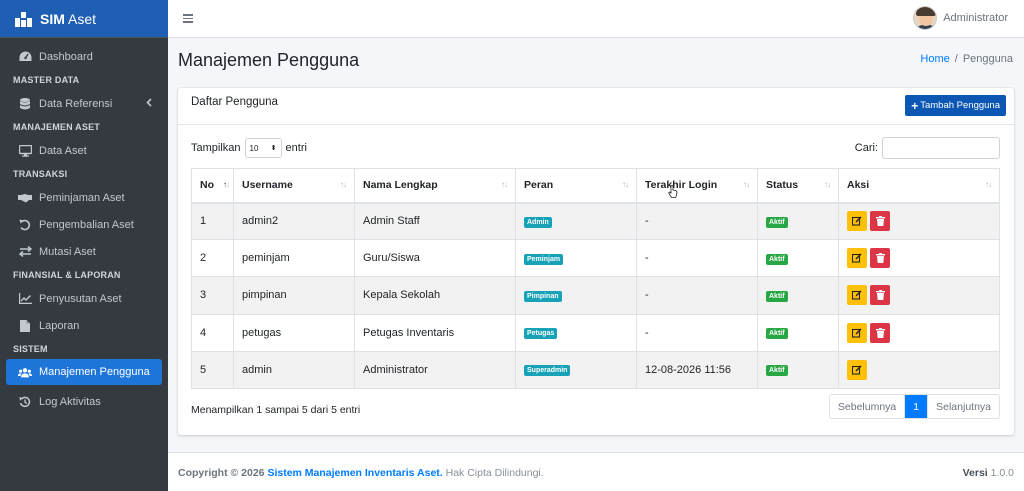  I want to click on sidebar-item-label: Log Aktivitas, so click(70, 401).